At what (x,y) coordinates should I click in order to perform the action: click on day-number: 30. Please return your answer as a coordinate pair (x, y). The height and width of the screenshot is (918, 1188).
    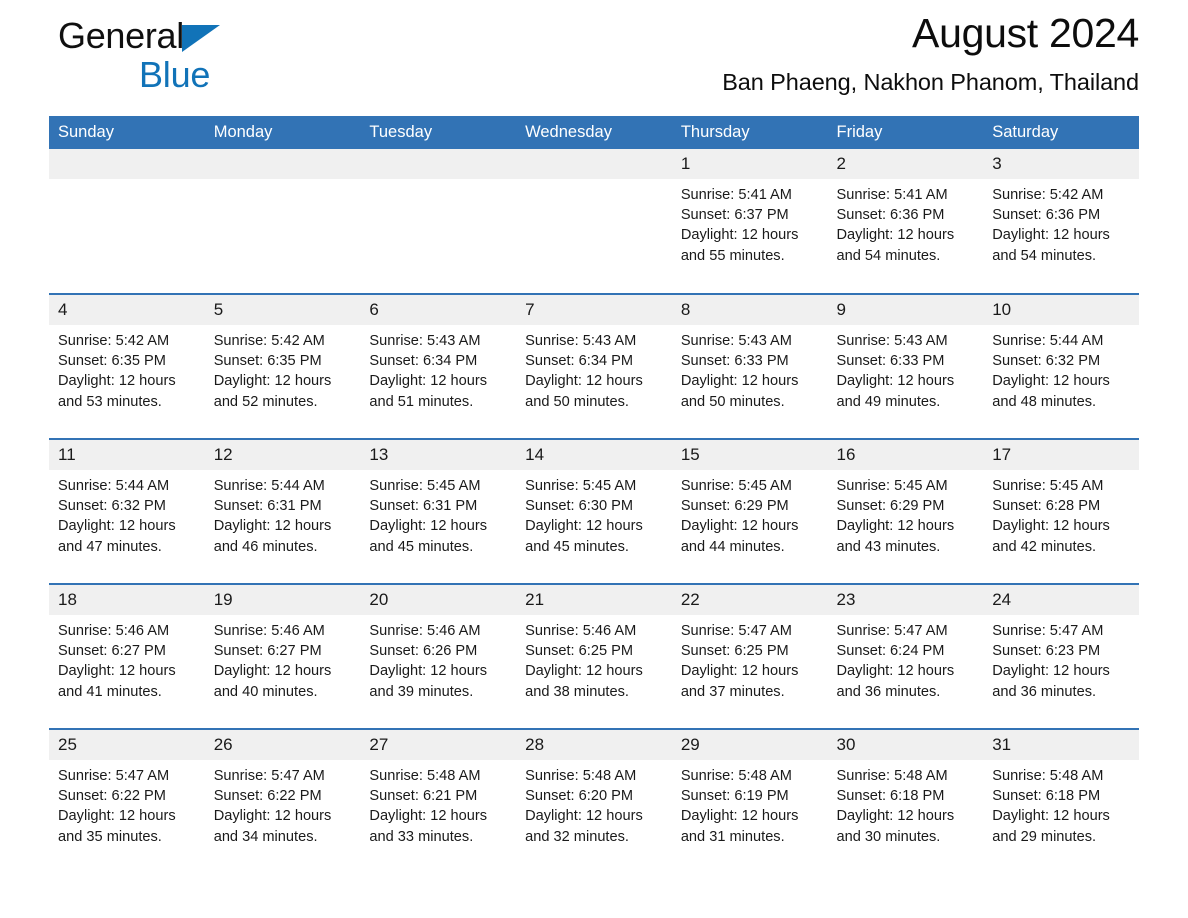
    Looking at the image, I should click on (905, 745).